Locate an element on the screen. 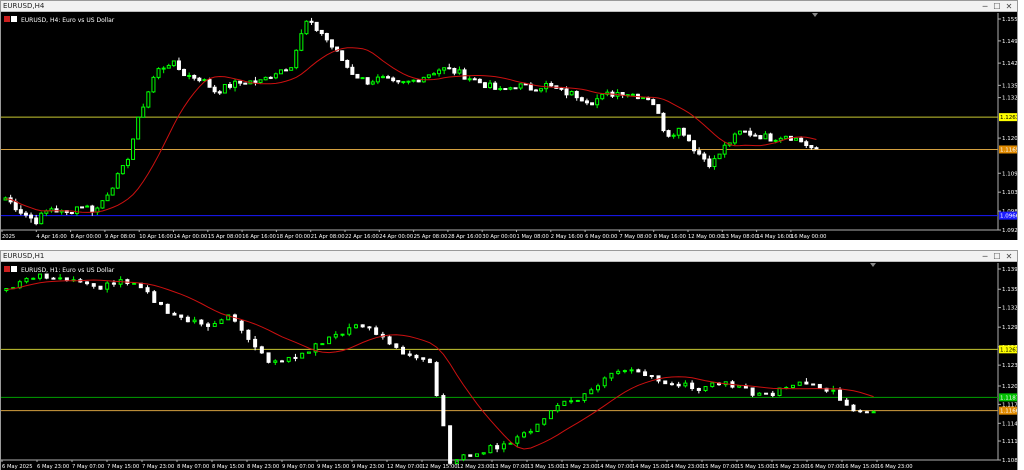 The width and height of the screenshot is (1024, 470). time-tick-label: 8 May 07:00 is located at coordinates (193, 467).